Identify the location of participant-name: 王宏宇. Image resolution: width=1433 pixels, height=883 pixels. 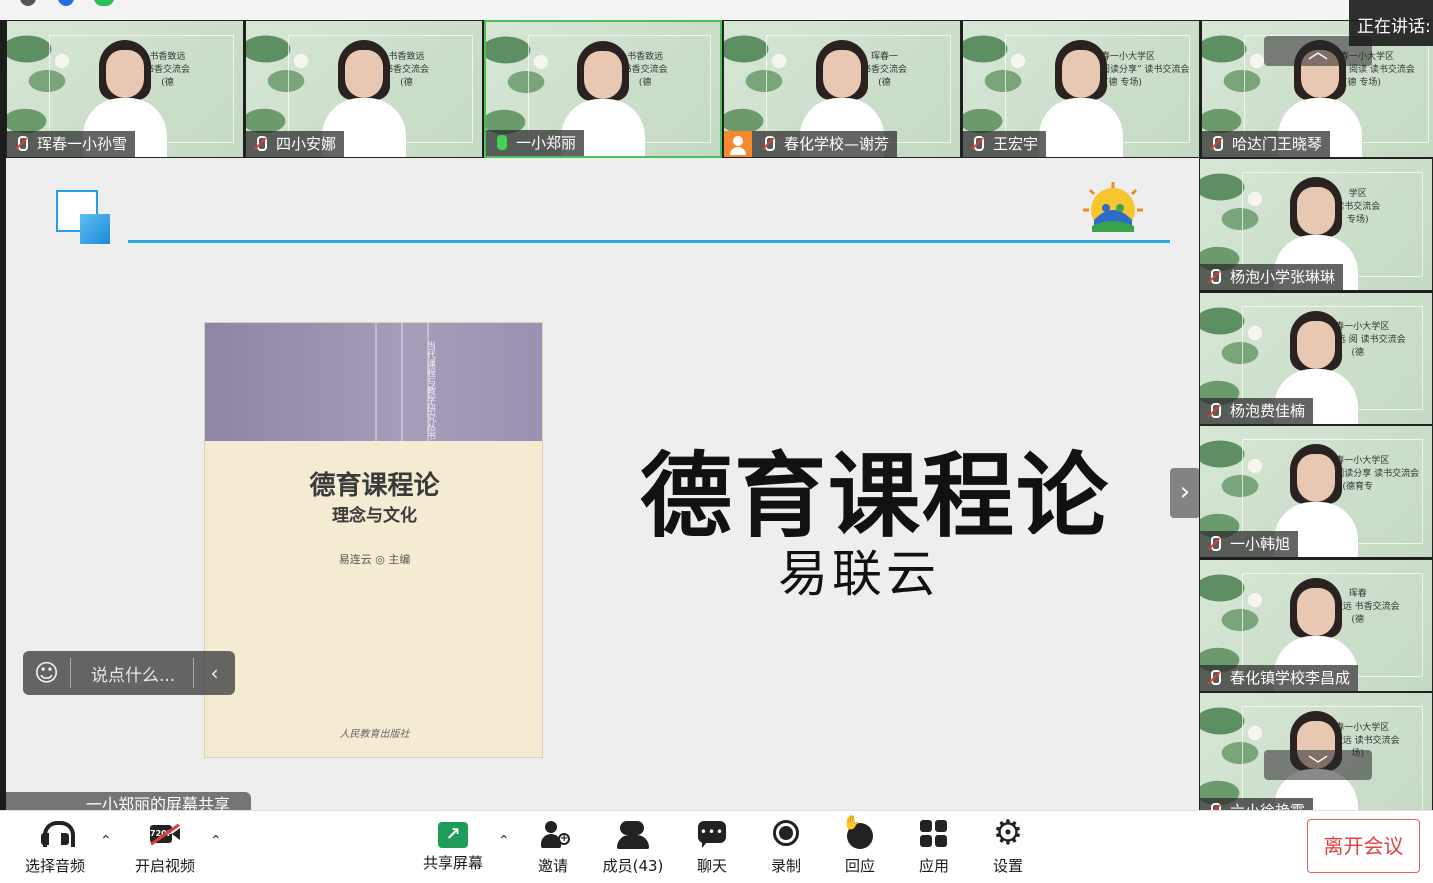
(1016, 144).